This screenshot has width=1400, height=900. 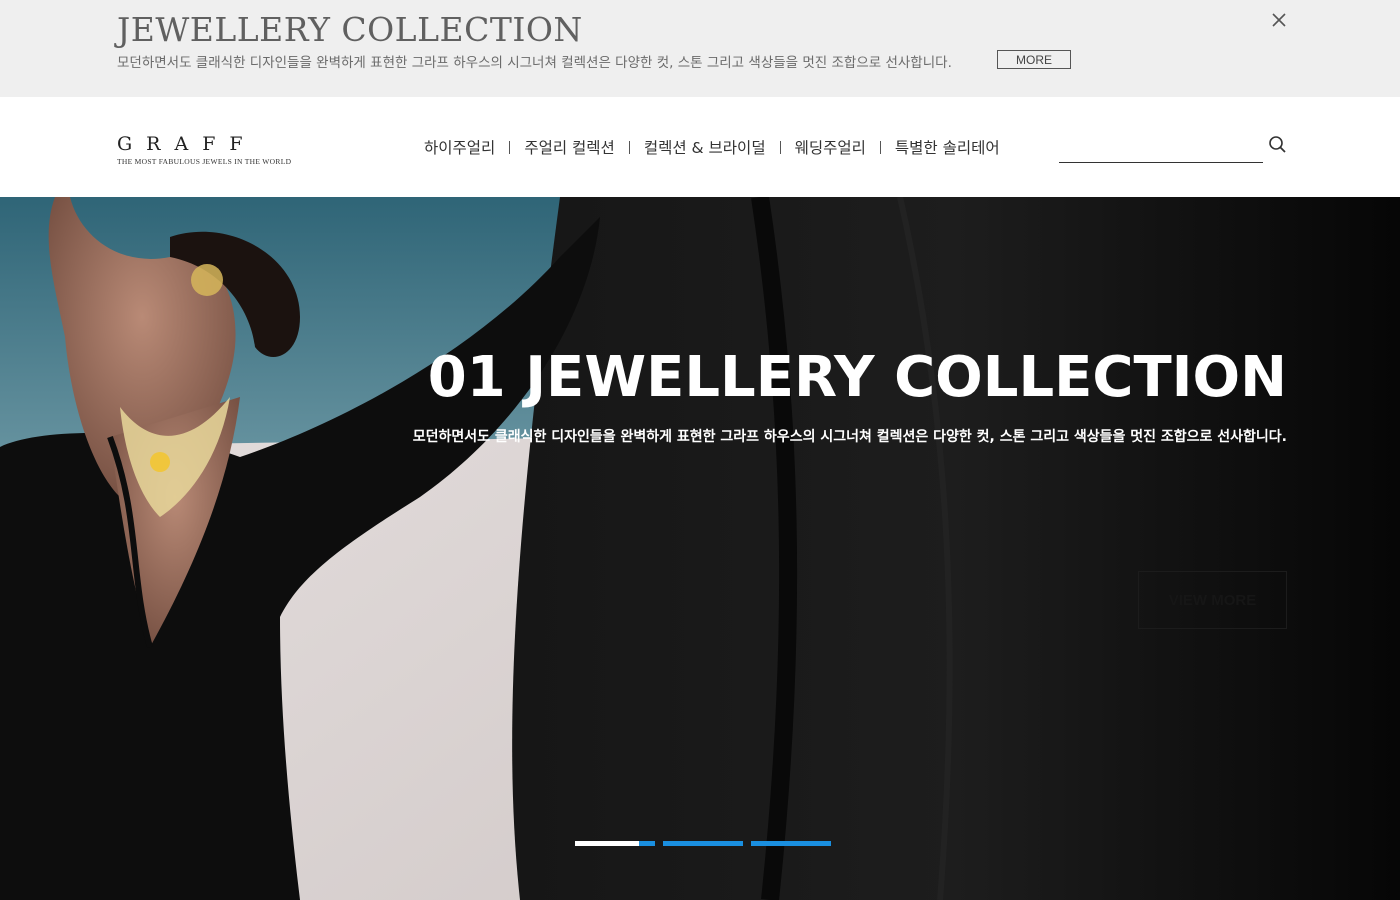 I want to click on hero-title: 01 JEWELLERY COLLECTION, so click(x=857, y=377).